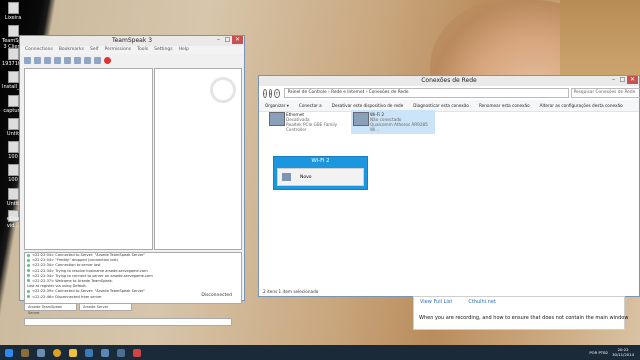 This screenshot has height=360, width=640. I want to click on change-settings-button: Alterar as configurações desta conexão, so click(581, 105).